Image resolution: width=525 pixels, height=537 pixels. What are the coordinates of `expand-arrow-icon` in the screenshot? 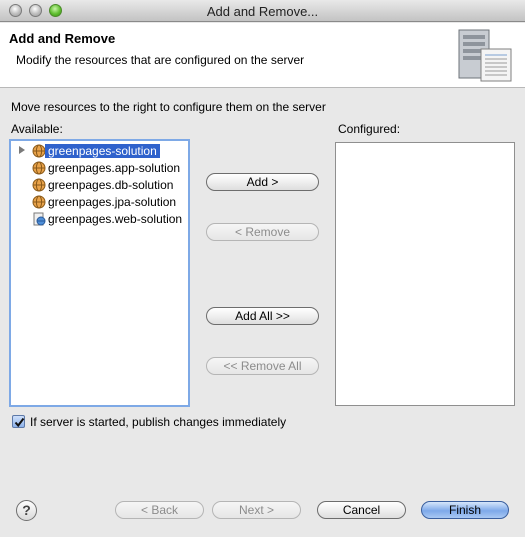 It's located at (22, 150).